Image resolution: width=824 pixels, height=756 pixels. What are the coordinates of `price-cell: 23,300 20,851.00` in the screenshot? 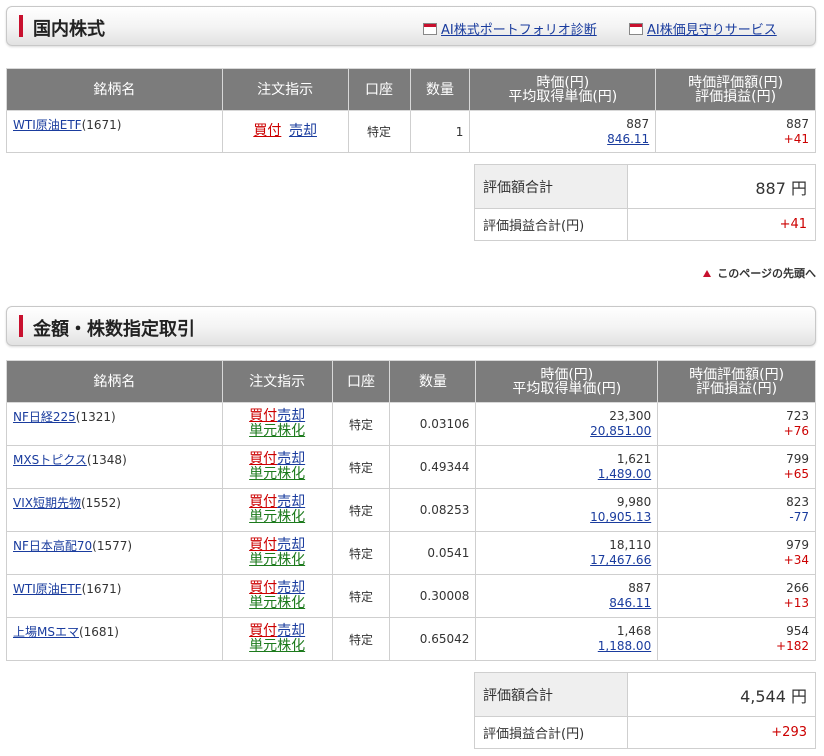 It's located at (567, 424).